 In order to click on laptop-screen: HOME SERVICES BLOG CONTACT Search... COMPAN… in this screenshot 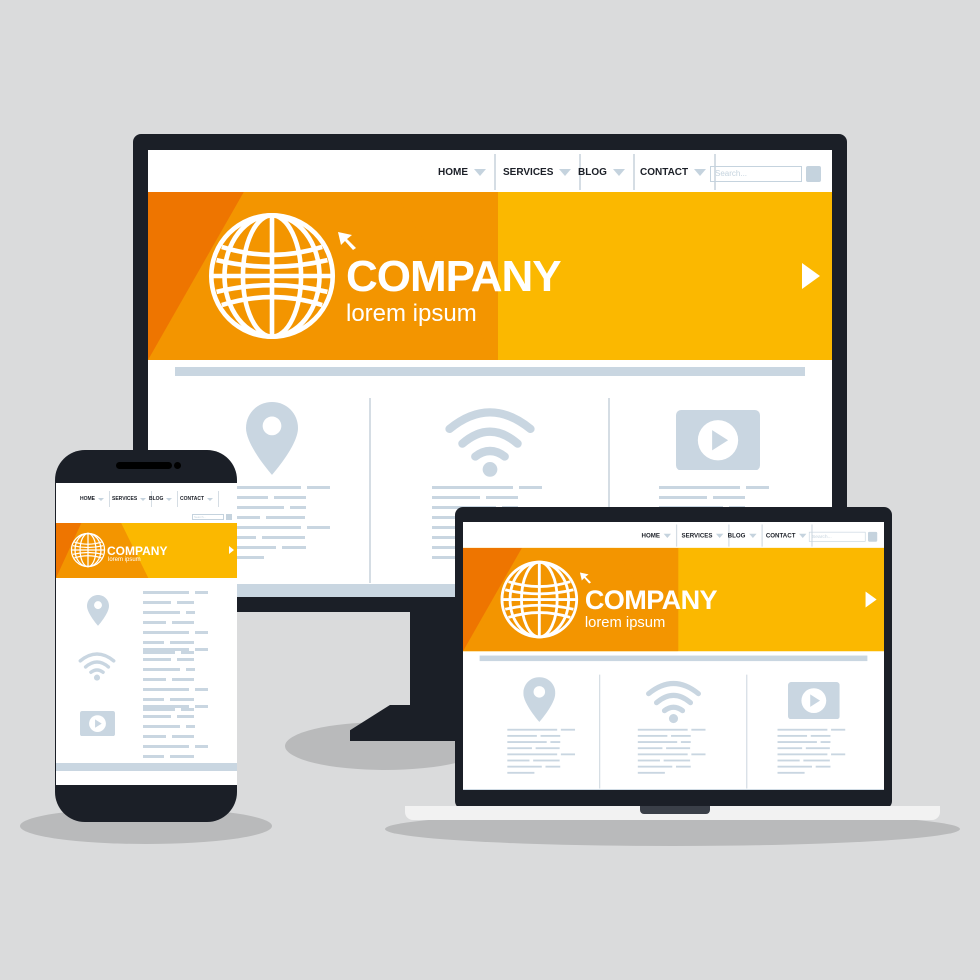, I will do `click(673, 656)`.